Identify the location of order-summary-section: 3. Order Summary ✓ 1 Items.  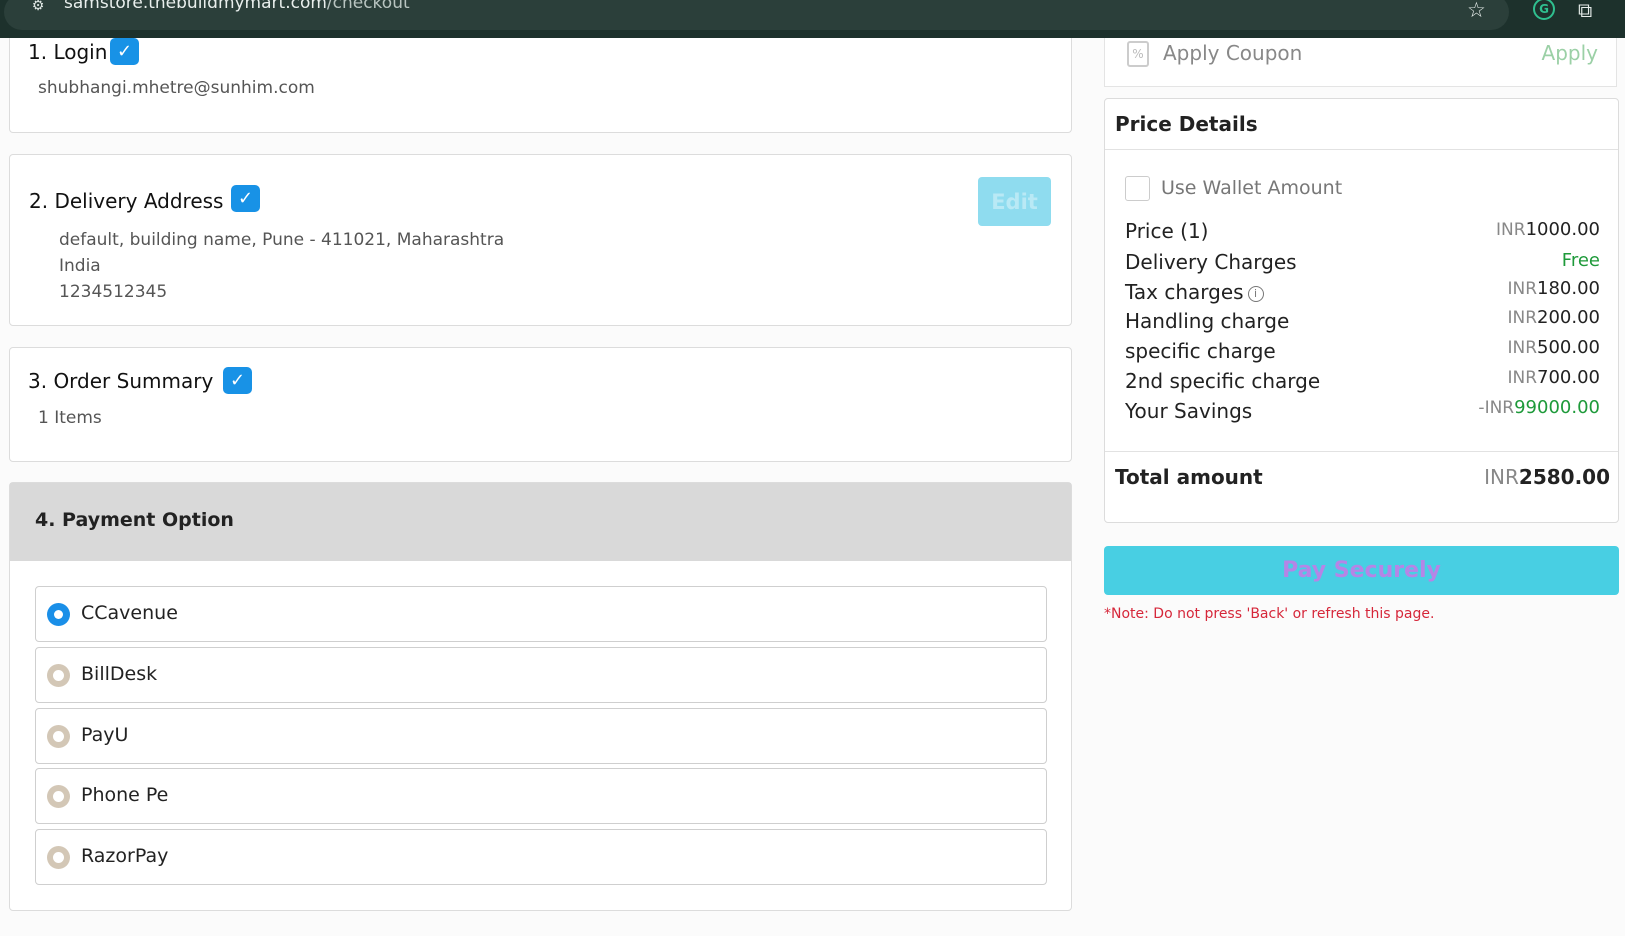
(540, 404).